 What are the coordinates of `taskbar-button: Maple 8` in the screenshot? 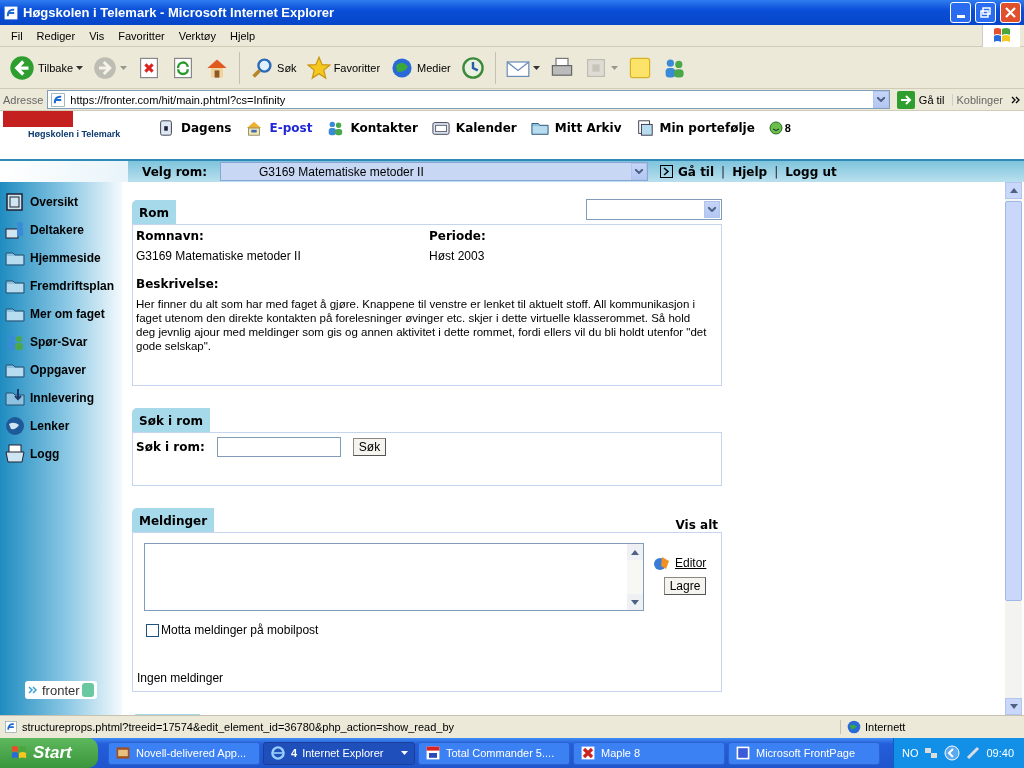 It's located at (649, 753).